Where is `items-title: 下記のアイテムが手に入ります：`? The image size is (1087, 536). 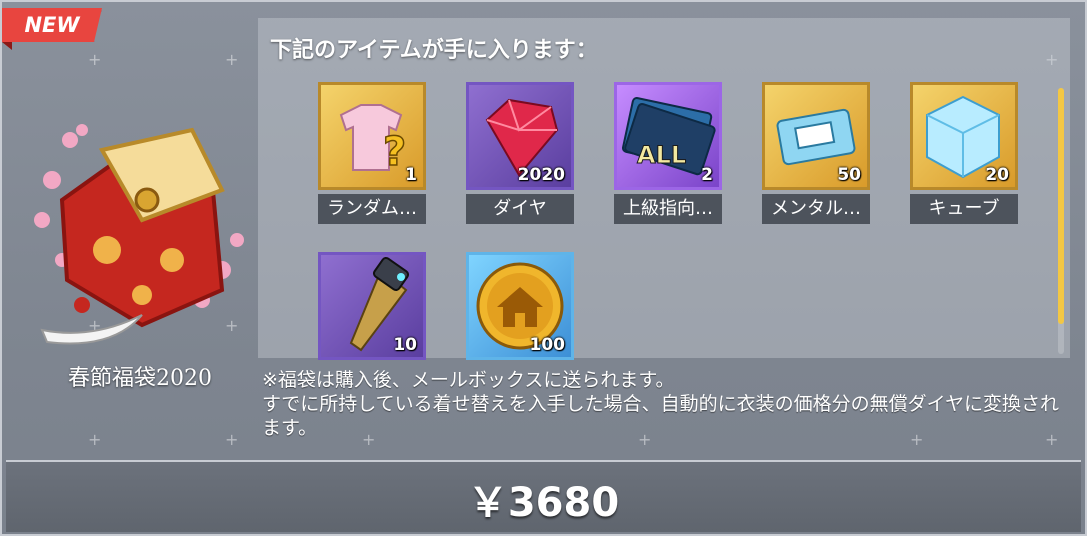
items-title: 下記のアイテムが手に入ります： is located at coordinates (434, 50).